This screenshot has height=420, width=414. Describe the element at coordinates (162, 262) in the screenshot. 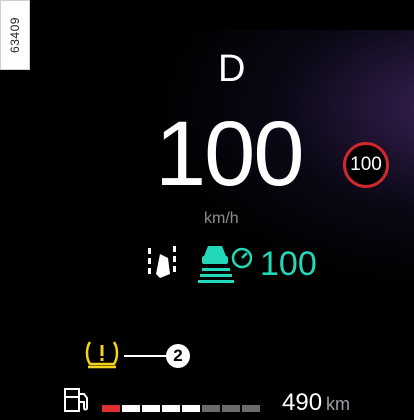

I see `lane-assist-icon` at that location.